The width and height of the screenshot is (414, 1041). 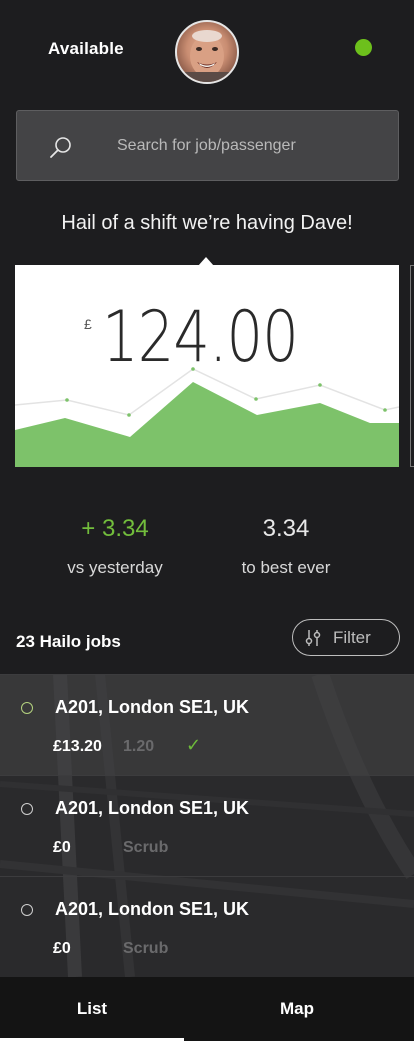 I want to click on search-icon, so click(x=60, y=147).